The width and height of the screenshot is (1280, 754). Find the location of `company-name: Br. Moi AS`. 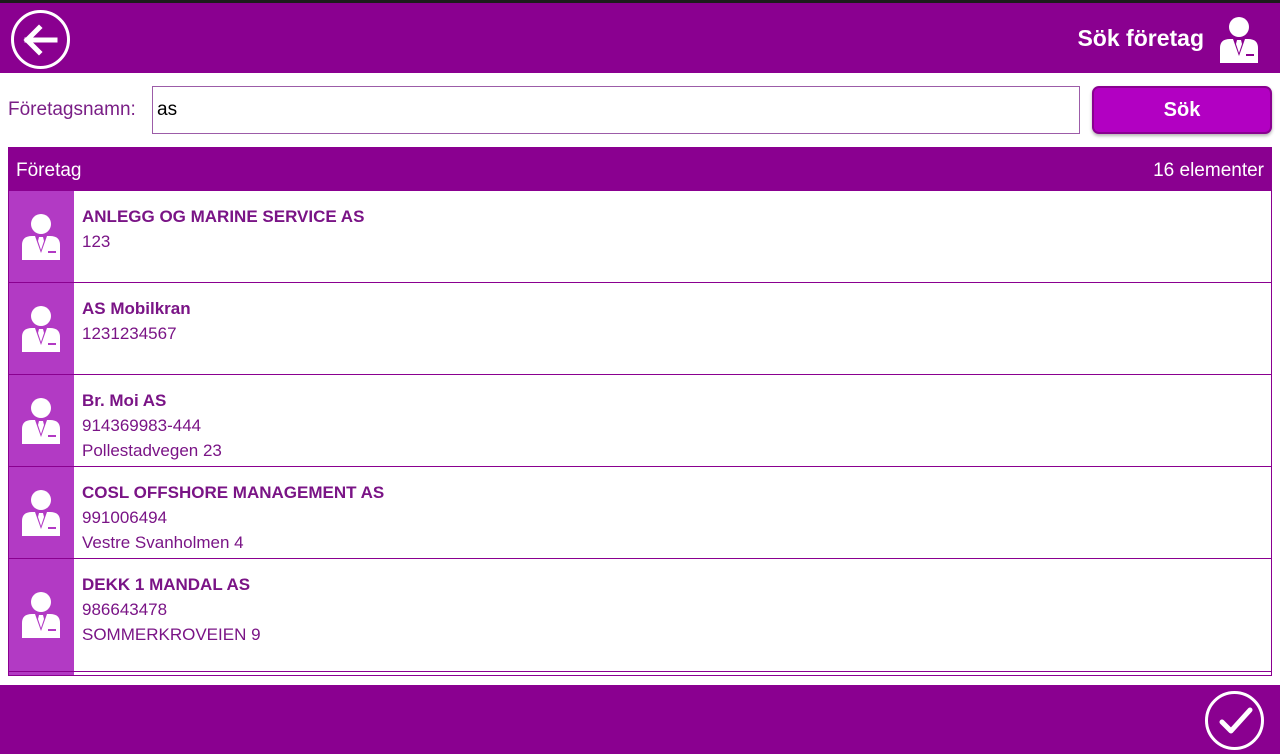

company-name: Br. Moi AS is located at coordinates (124, 400).